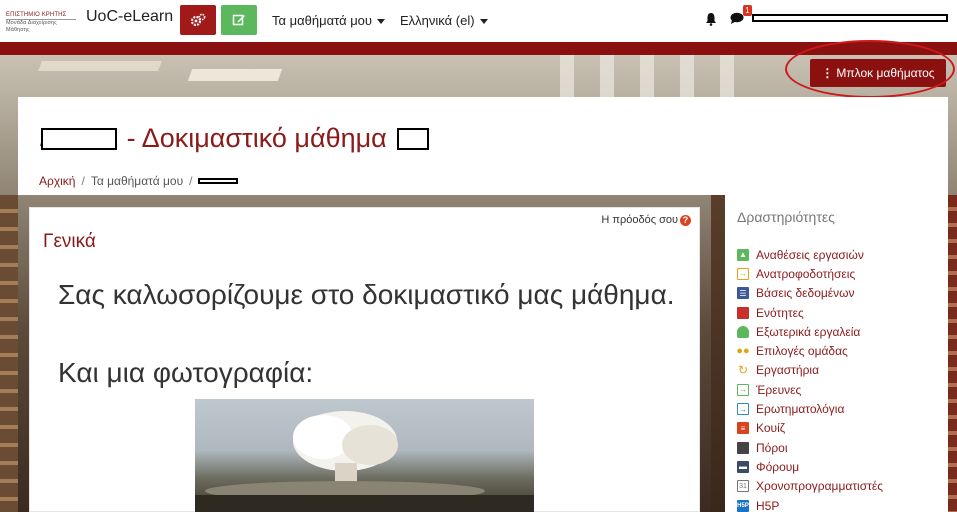 The width and height of the screenshot is (957, 512). What do you see at coordinates (747, 10) in the screenshot?
I see `message-count-badge: 1` at bounding box center [747, 10].